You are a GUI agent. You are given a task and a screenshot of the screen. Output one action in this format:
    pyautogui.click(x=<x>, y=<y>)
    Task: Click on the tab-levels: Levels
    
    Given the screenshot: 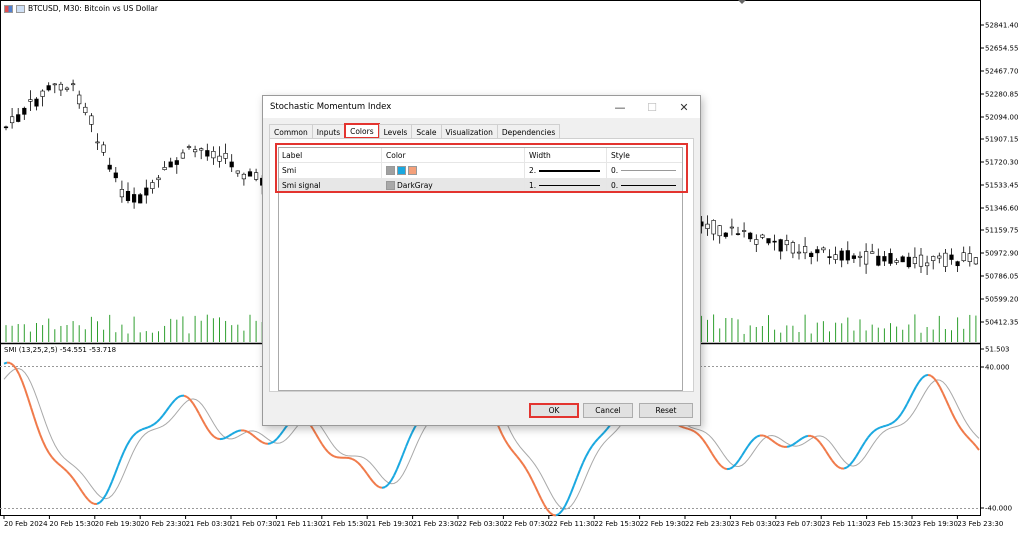 What is the action you would take?
    pyautogui.click(x=395, y=131)
    